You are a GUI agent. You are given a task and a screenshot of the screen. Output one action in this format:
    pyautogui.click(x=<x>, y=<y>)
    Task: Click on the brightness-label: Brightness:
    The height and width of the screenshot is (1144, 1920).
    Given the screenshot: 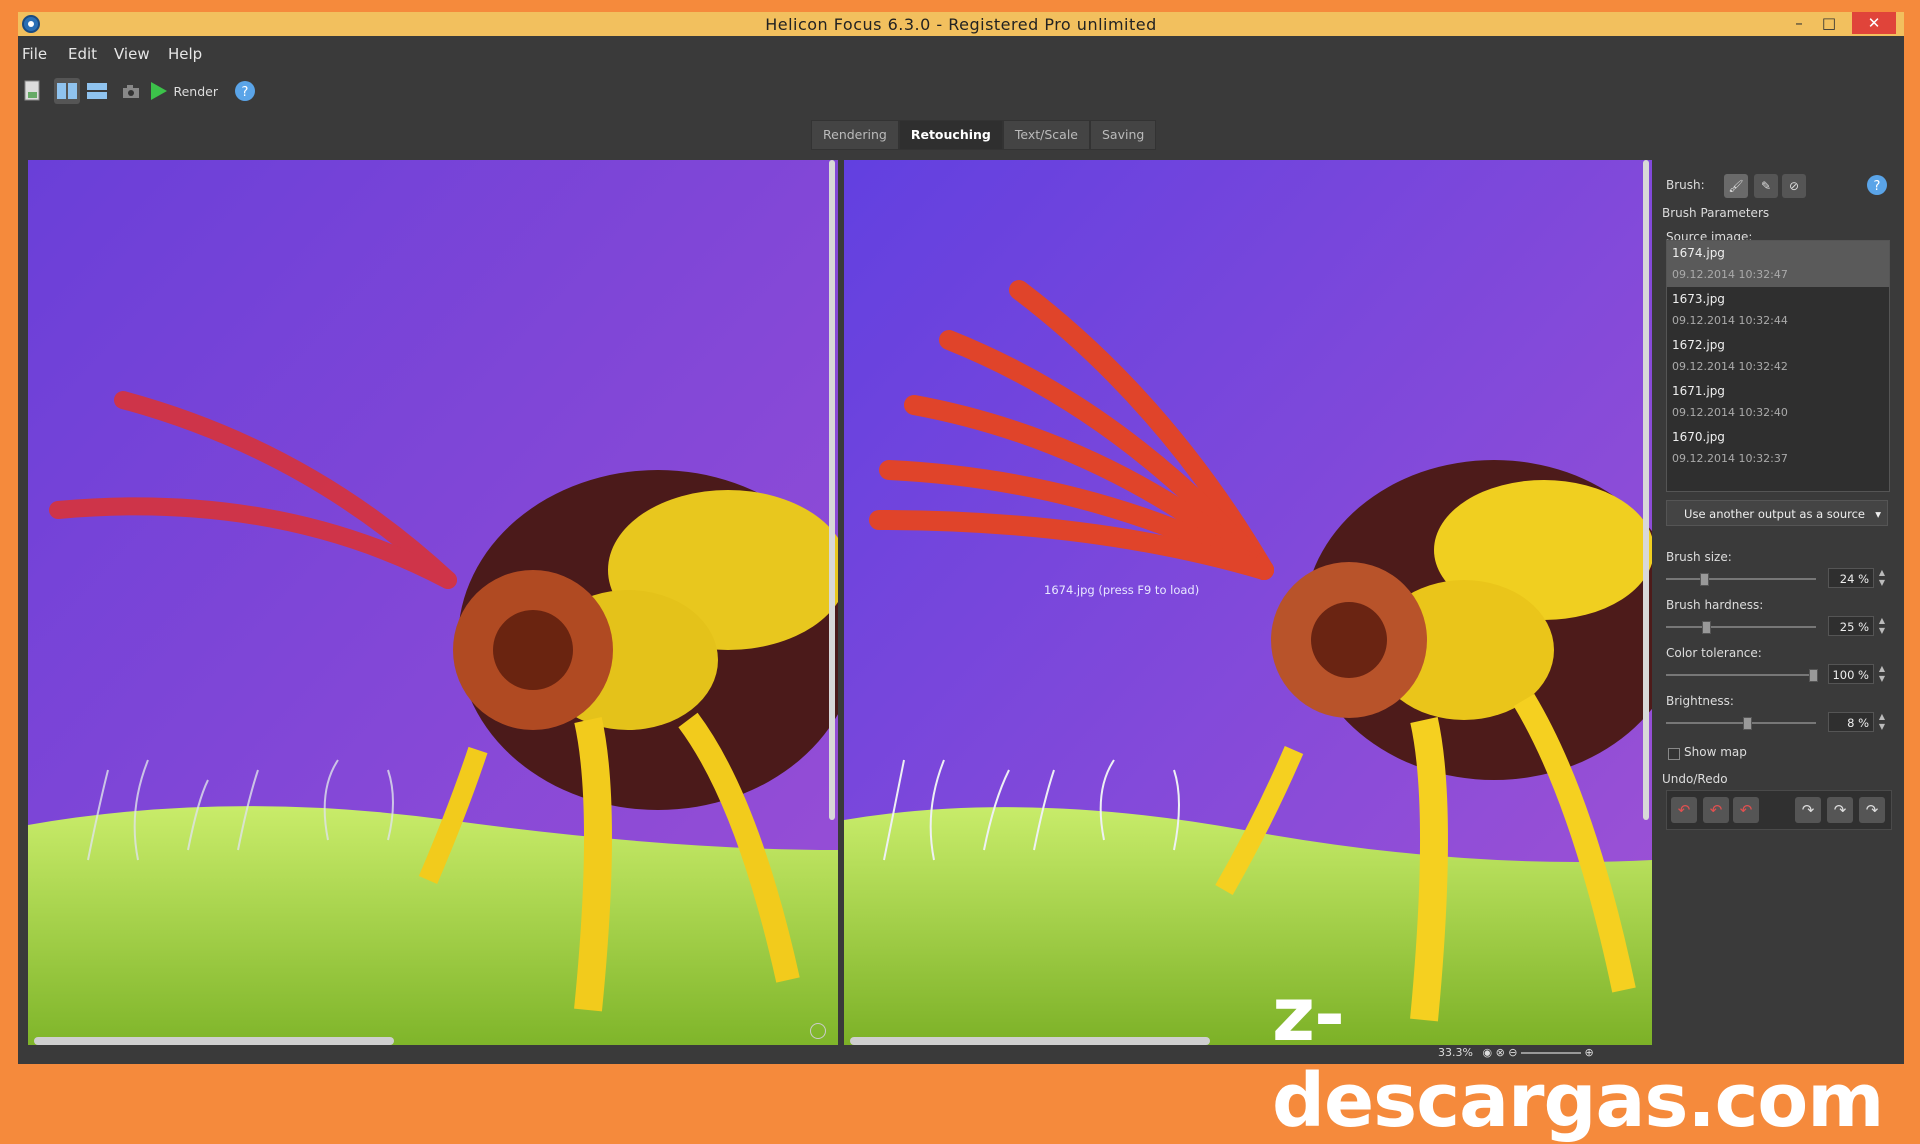 What is the action you would take?
    pyautogui.click(x=1700, y=701)
    